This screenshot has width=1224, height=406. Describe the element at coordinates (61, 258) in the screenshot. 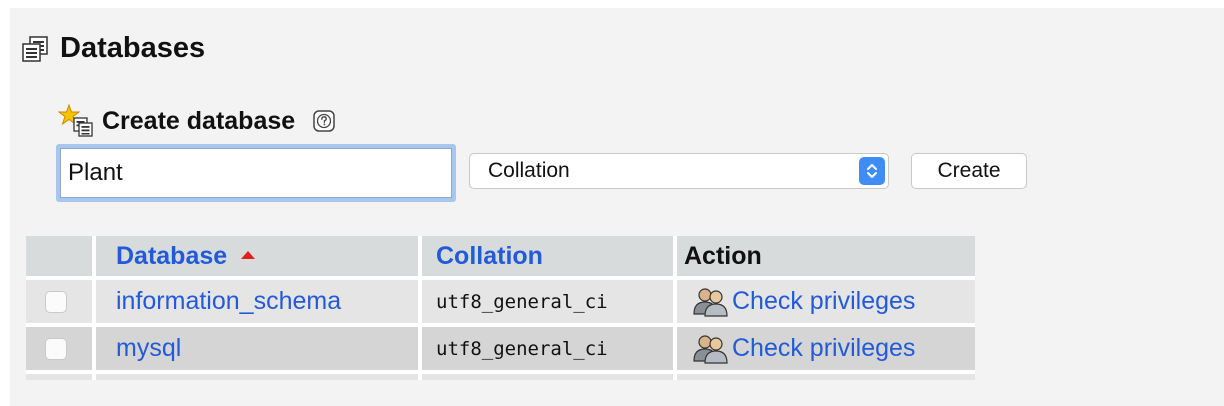

I see `header-checkbox-cell` at that location.